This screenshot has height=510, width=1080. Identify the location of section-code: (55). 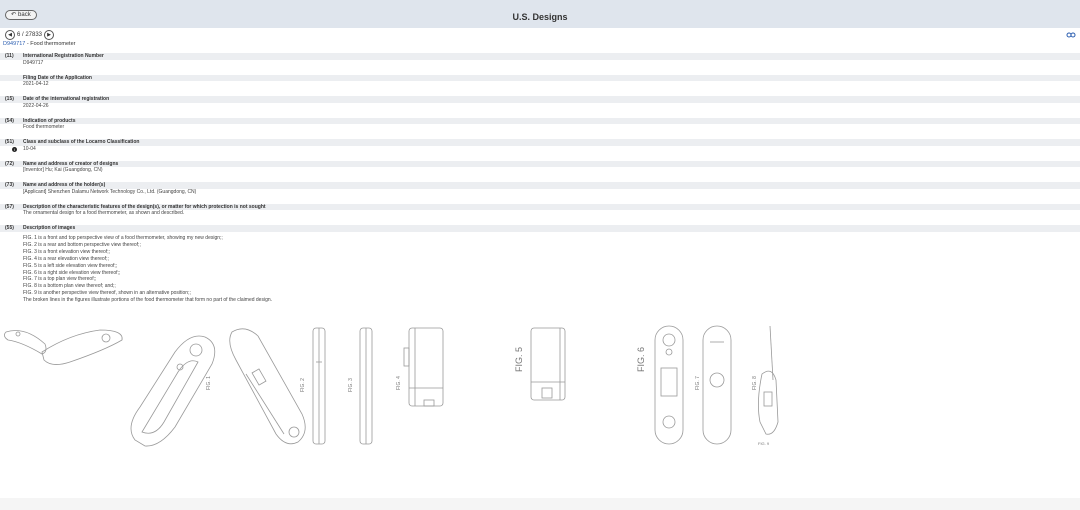
(9, 228).